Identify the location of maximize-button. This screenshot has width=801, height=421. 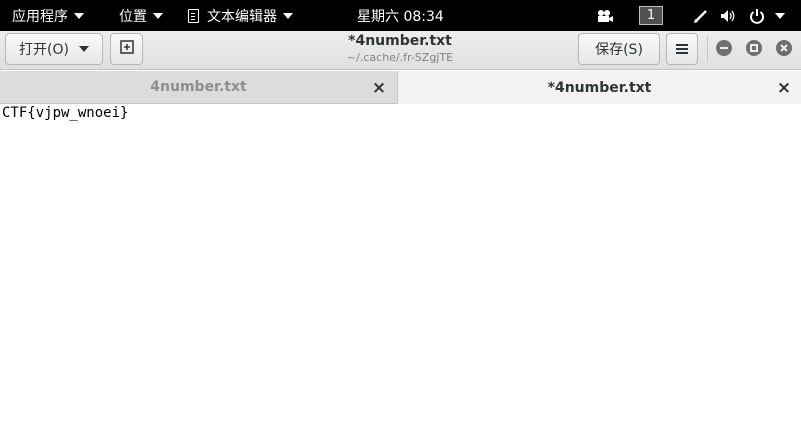
(754, 48).